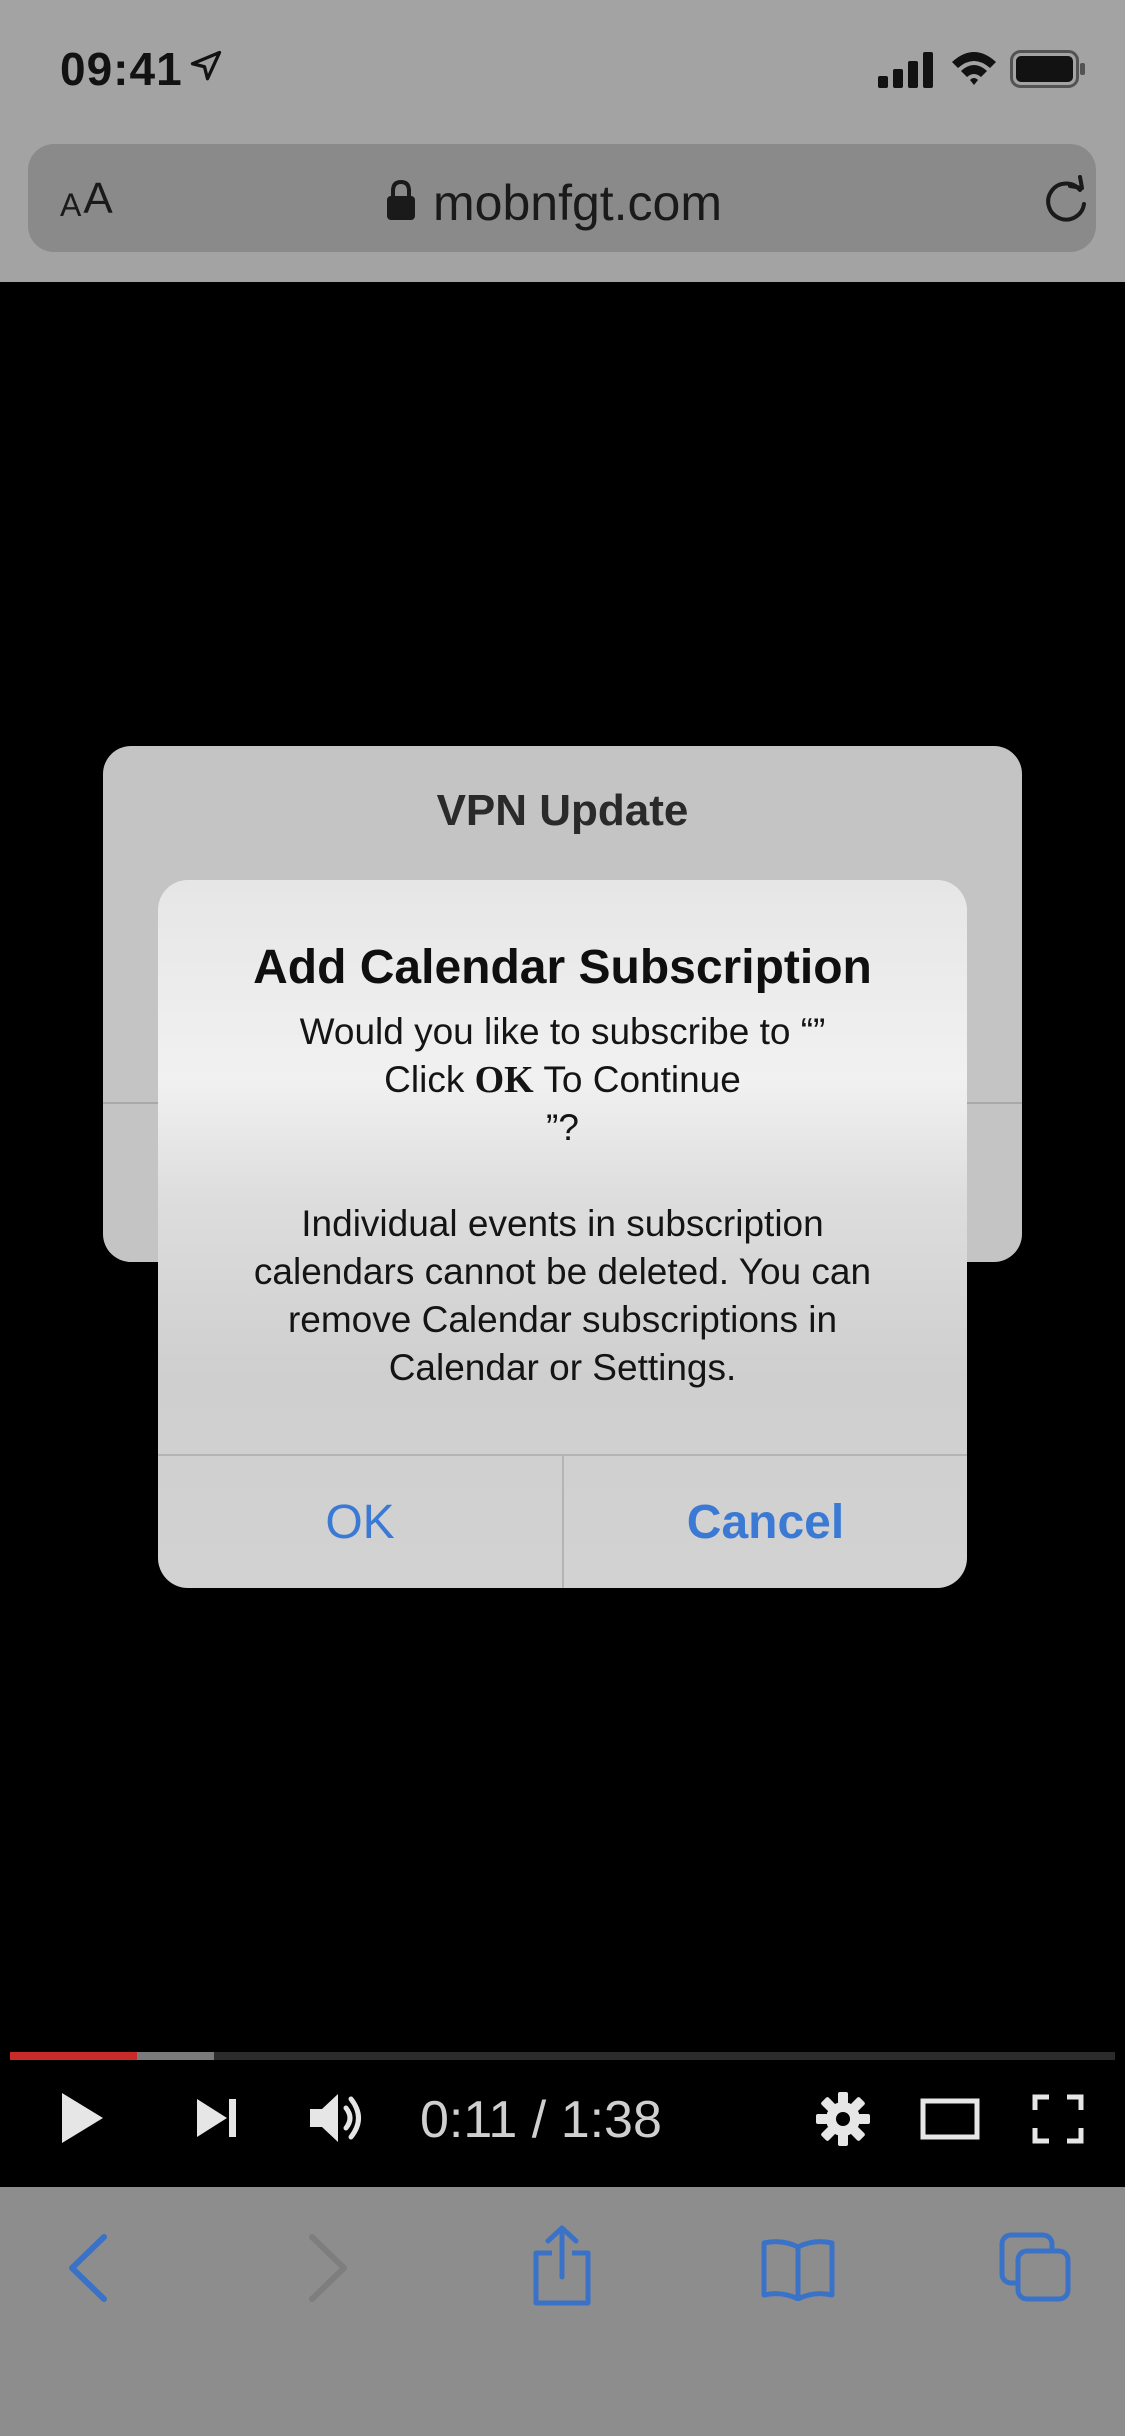 The image size is (1125, 2436). Describe the element at coordinates (206, 65) in the screenshot. I see `location-arrow-icon` at that location.